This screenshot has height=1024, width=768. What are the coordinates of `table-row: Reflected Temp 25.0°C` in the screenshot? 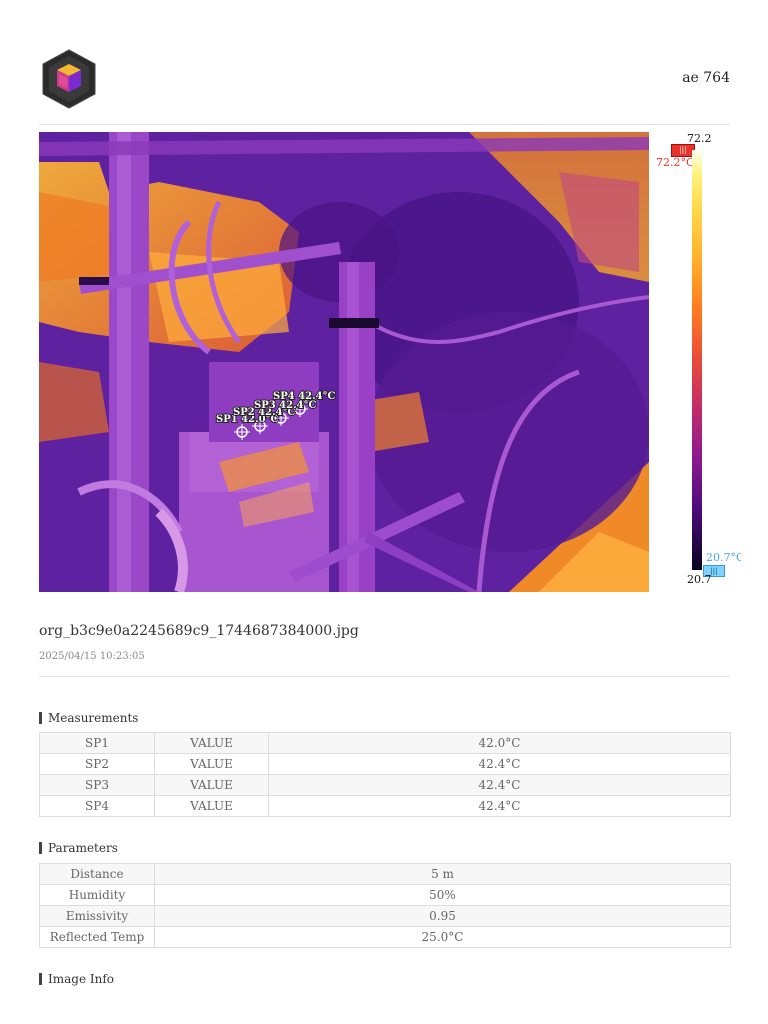 It's located at (385, 937).